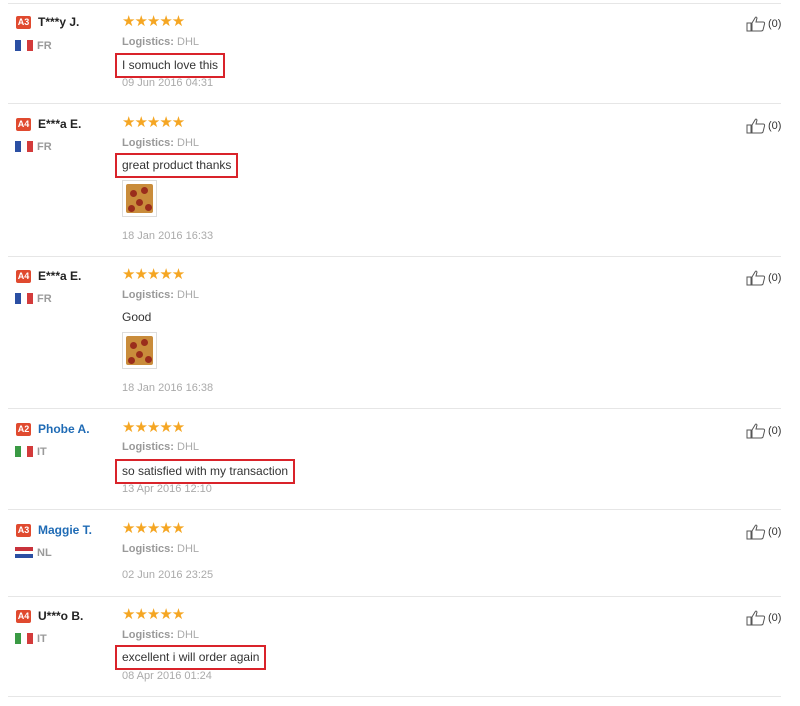 This screenshot has height=706, width=800. What do you see at coordinates (177, 165) in the screenshot?
I see `review-comment: great product thanks` at bounding box center [177, 165].